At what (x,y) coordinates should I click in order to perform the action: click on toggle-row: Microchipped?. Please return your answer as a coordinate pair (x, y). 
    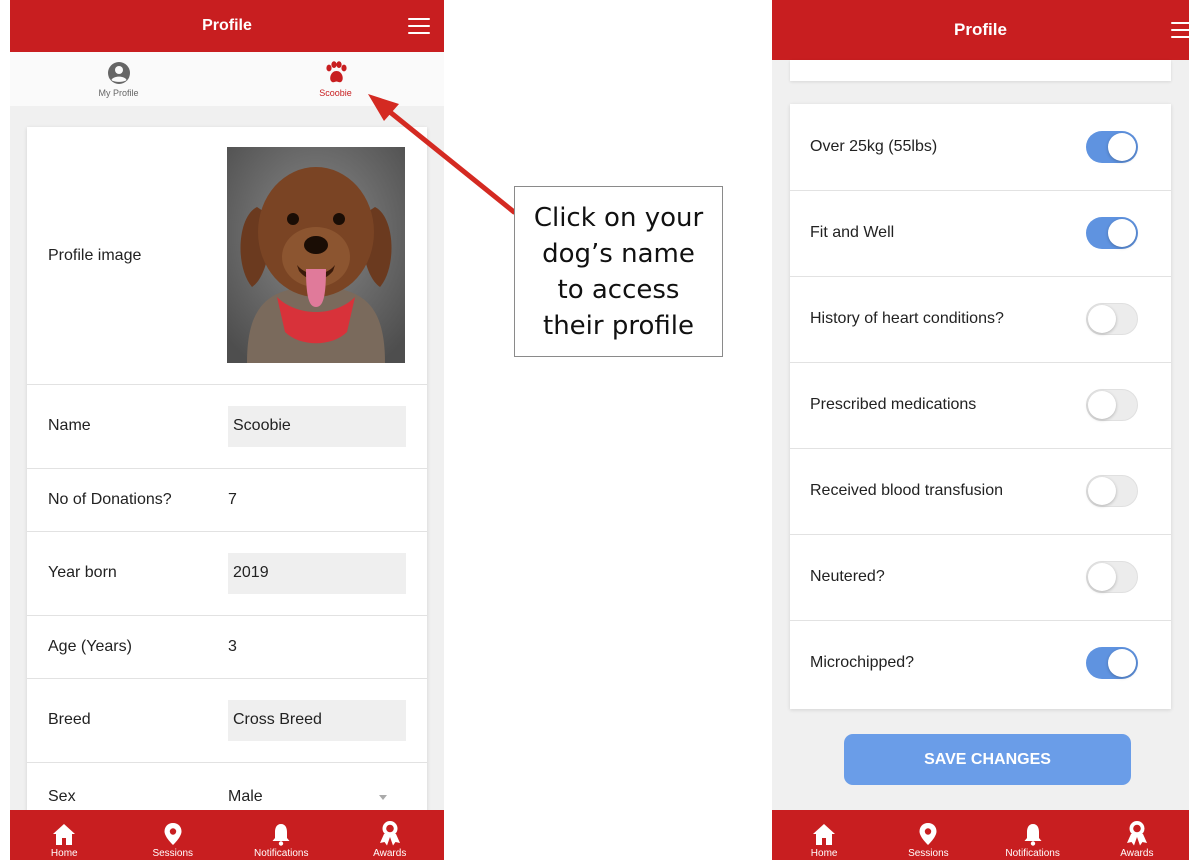
    Looking at the image, I should click on (980, 663).